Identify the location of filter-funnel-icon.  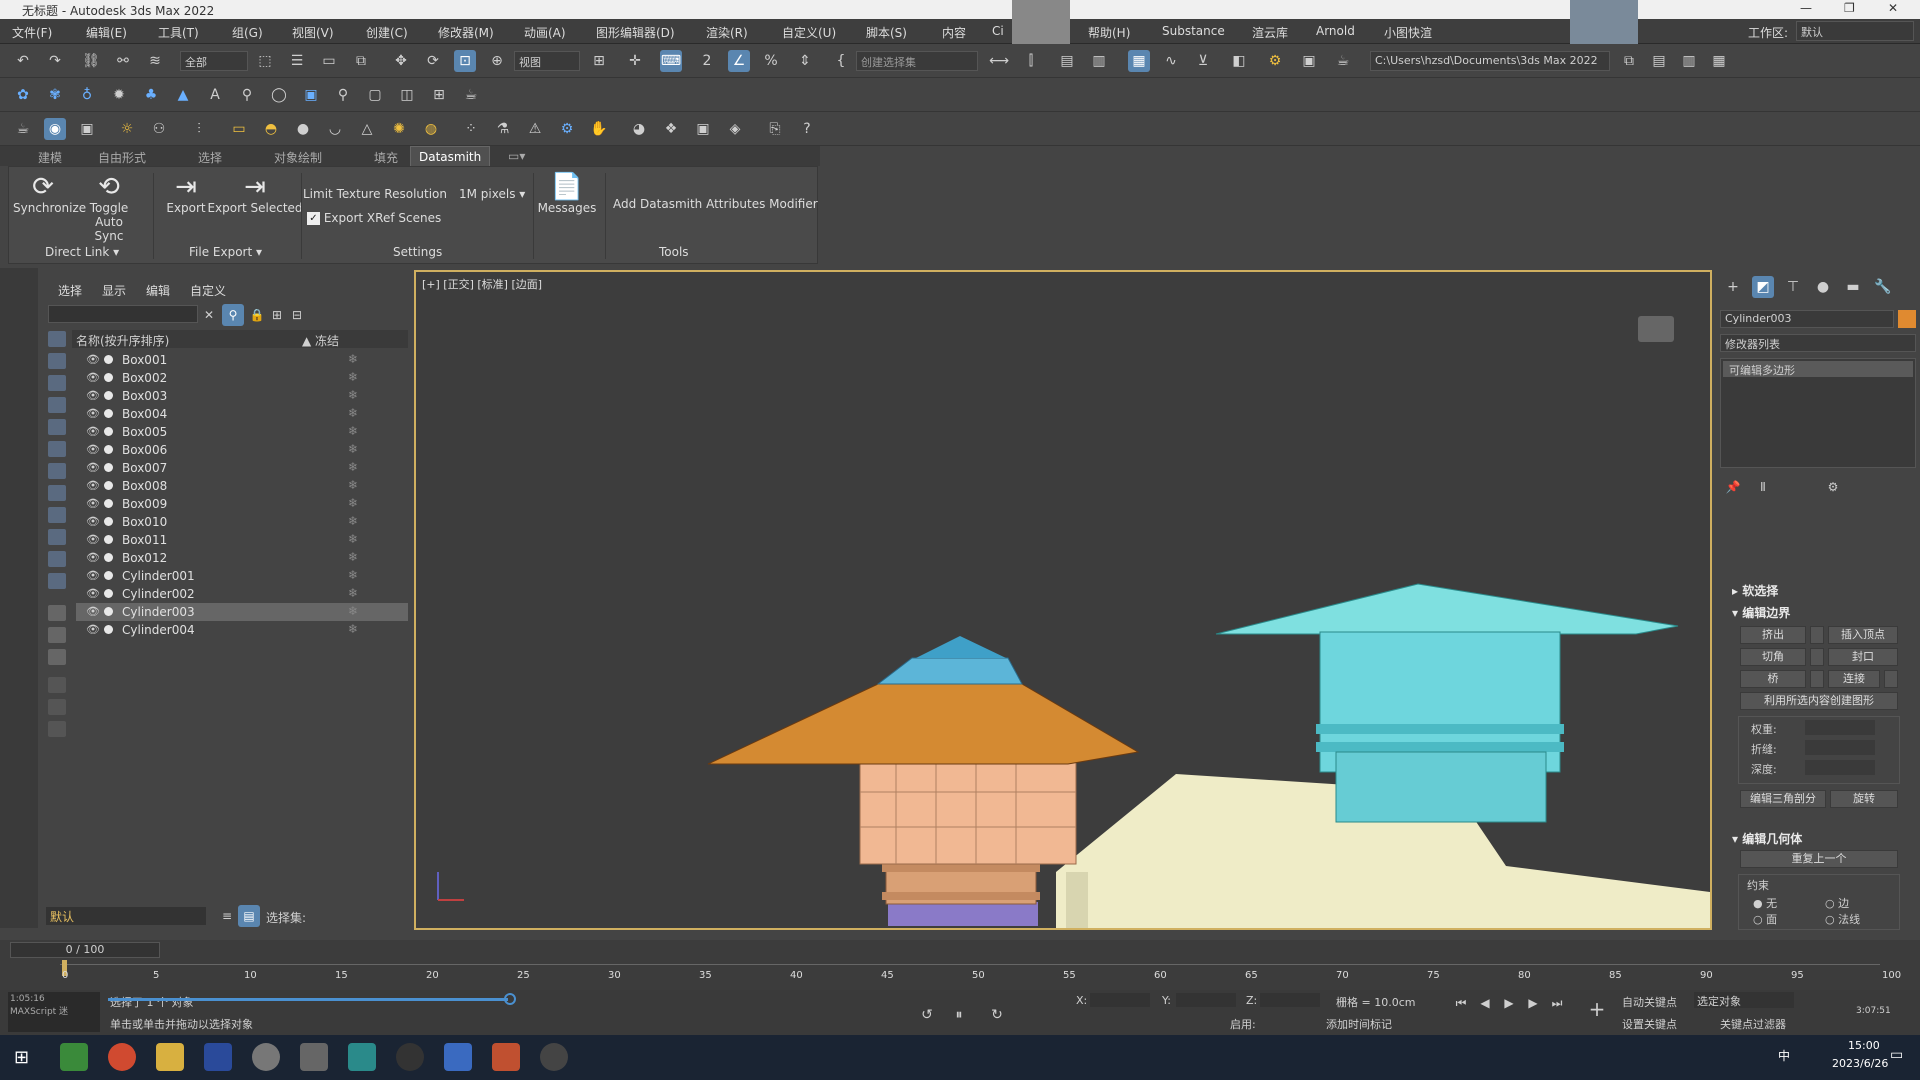
(57, 685).